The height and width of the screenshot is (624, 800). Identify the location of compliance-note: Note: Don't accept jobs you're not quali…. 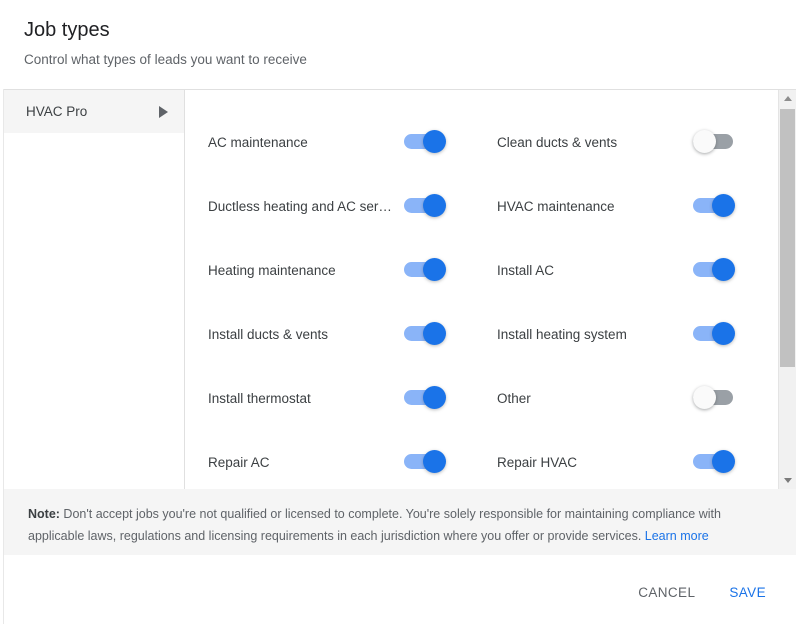
(400, 522).